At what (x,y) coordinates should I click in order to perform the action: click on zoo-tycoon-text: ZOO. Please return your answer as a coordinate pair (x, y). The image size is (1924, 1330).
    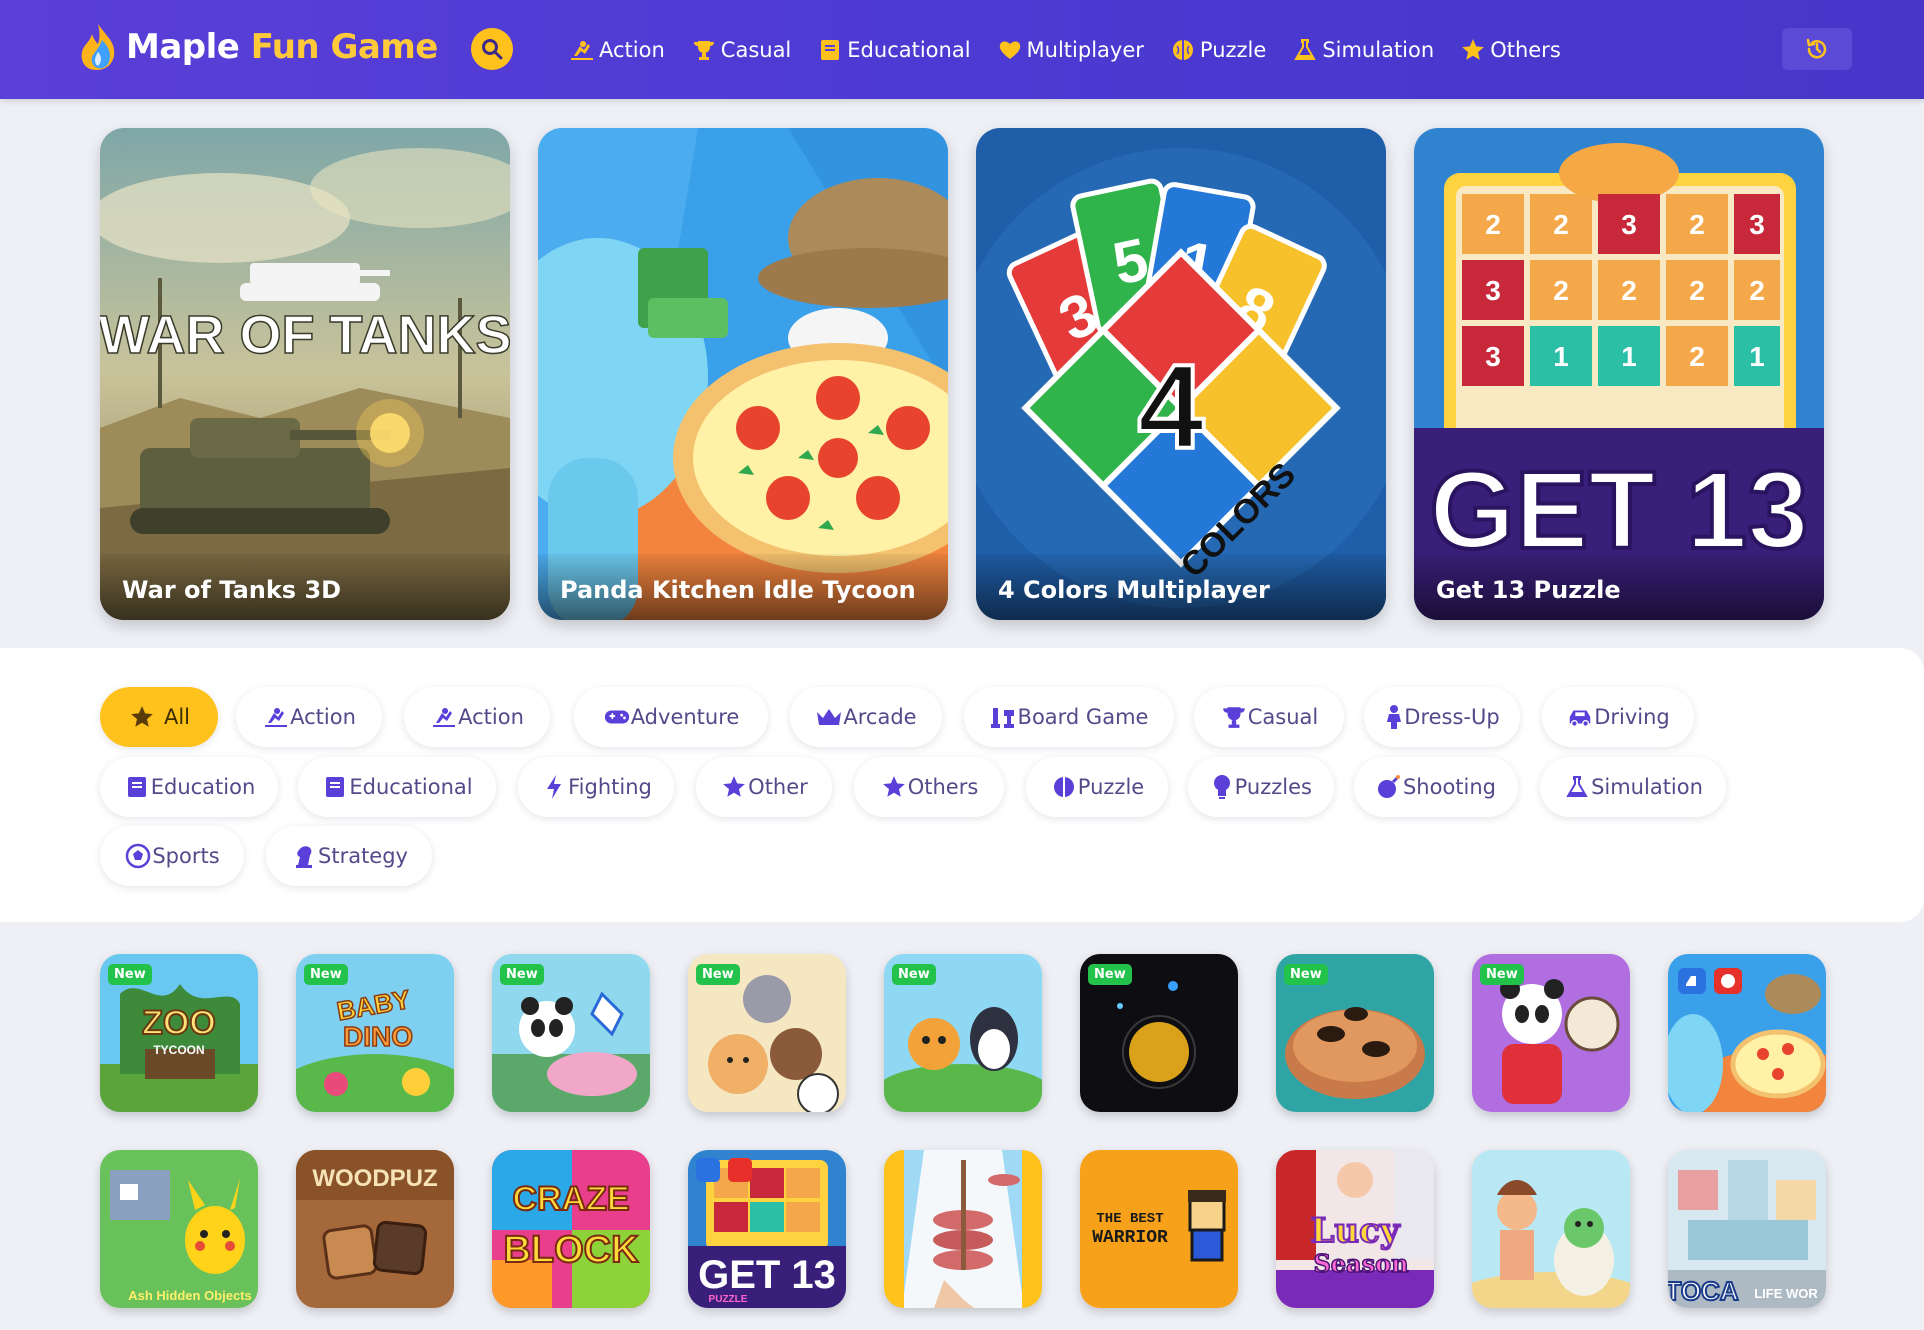
    Looking at the image, I should click on (179, 1023).